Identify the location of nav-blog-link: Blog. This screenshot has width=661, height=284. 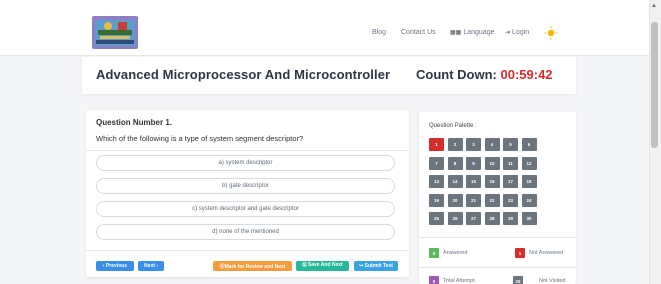
(379, 32).